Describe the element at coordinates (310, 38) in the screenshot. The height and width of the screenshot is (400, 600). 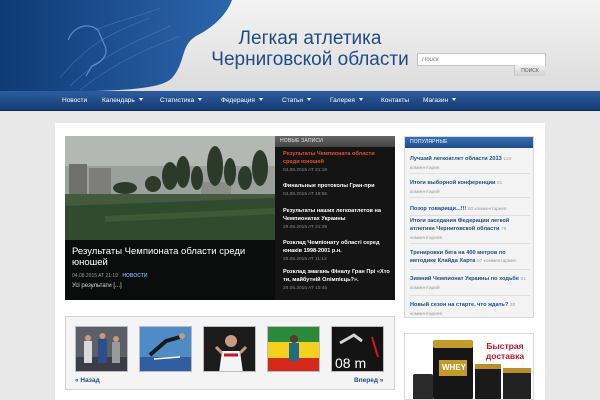
I see `site-title-line1: Легкая атлетика` at that location.